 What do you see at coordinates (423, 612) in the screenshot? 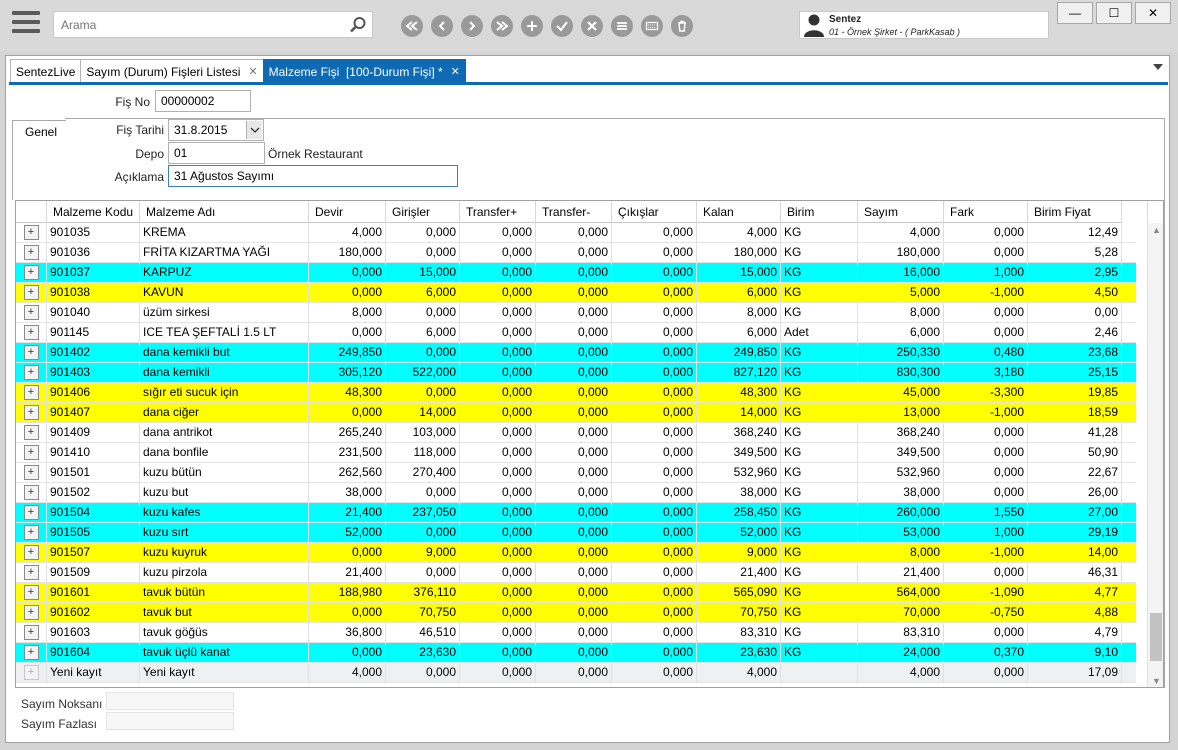
I see `cell-giris: 70,750` at bounding box center [423, 612].